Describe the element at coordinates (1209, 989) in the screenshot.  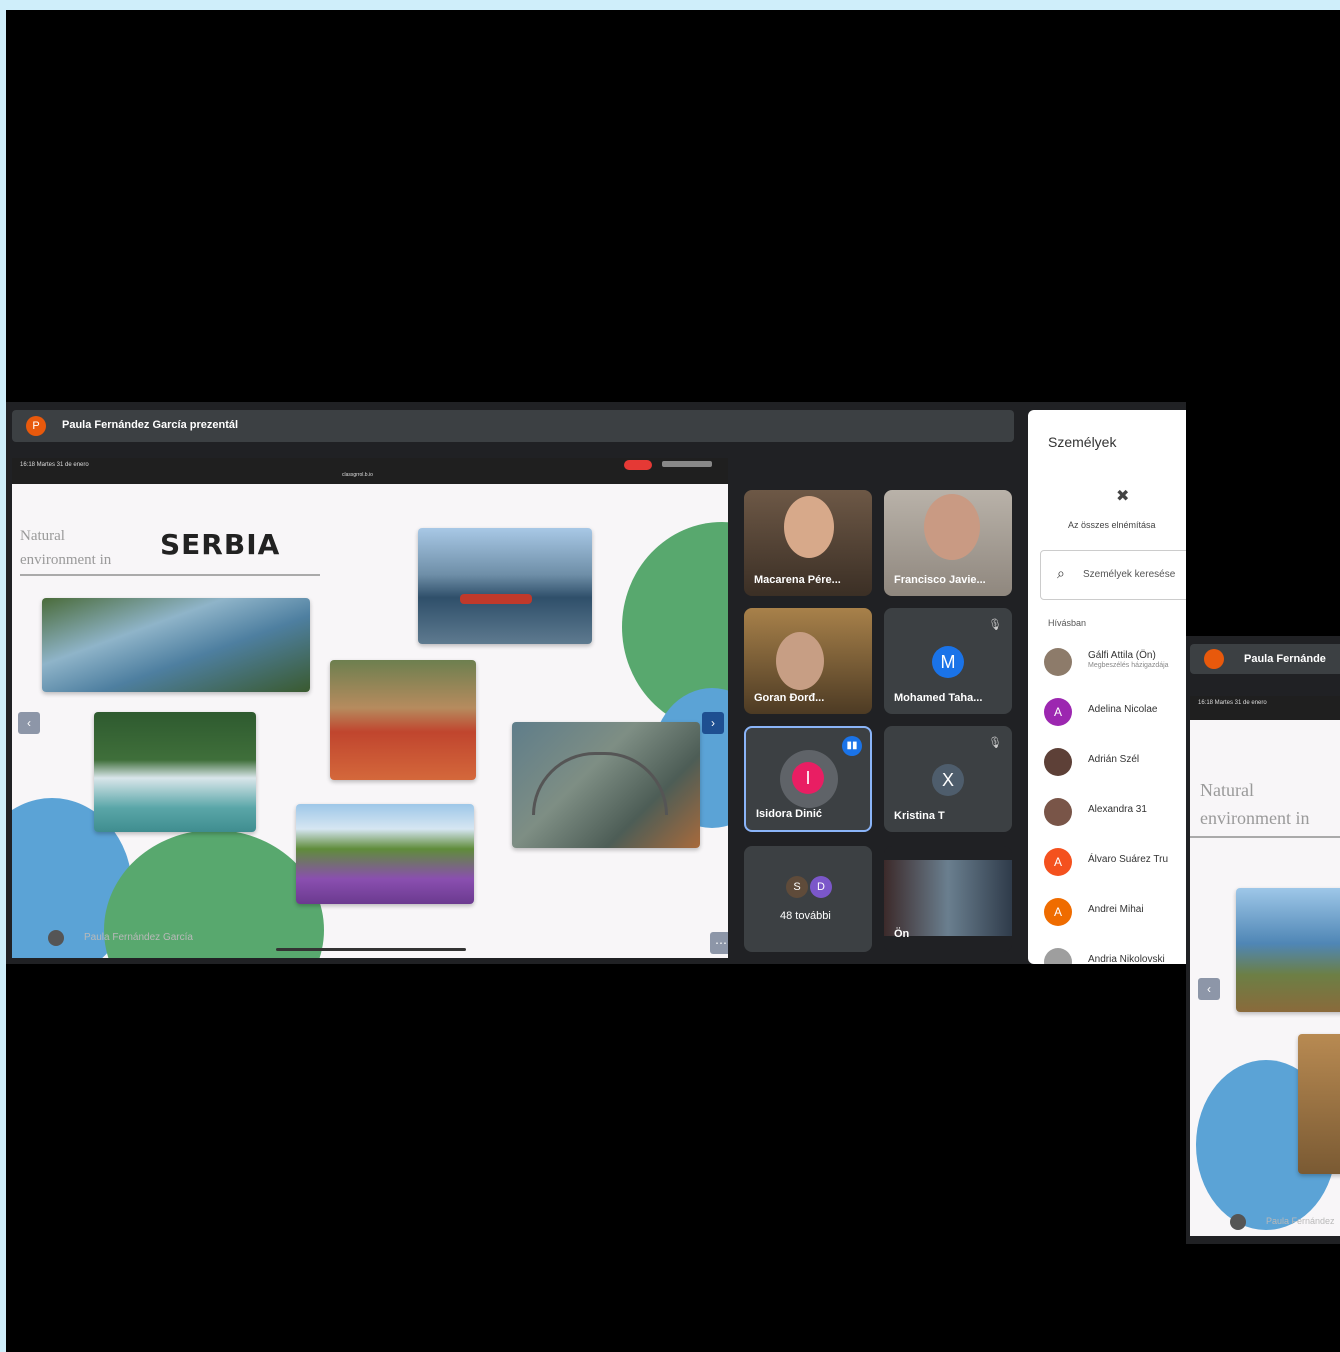
I see `secondary-prev-button: ‹` at that location.